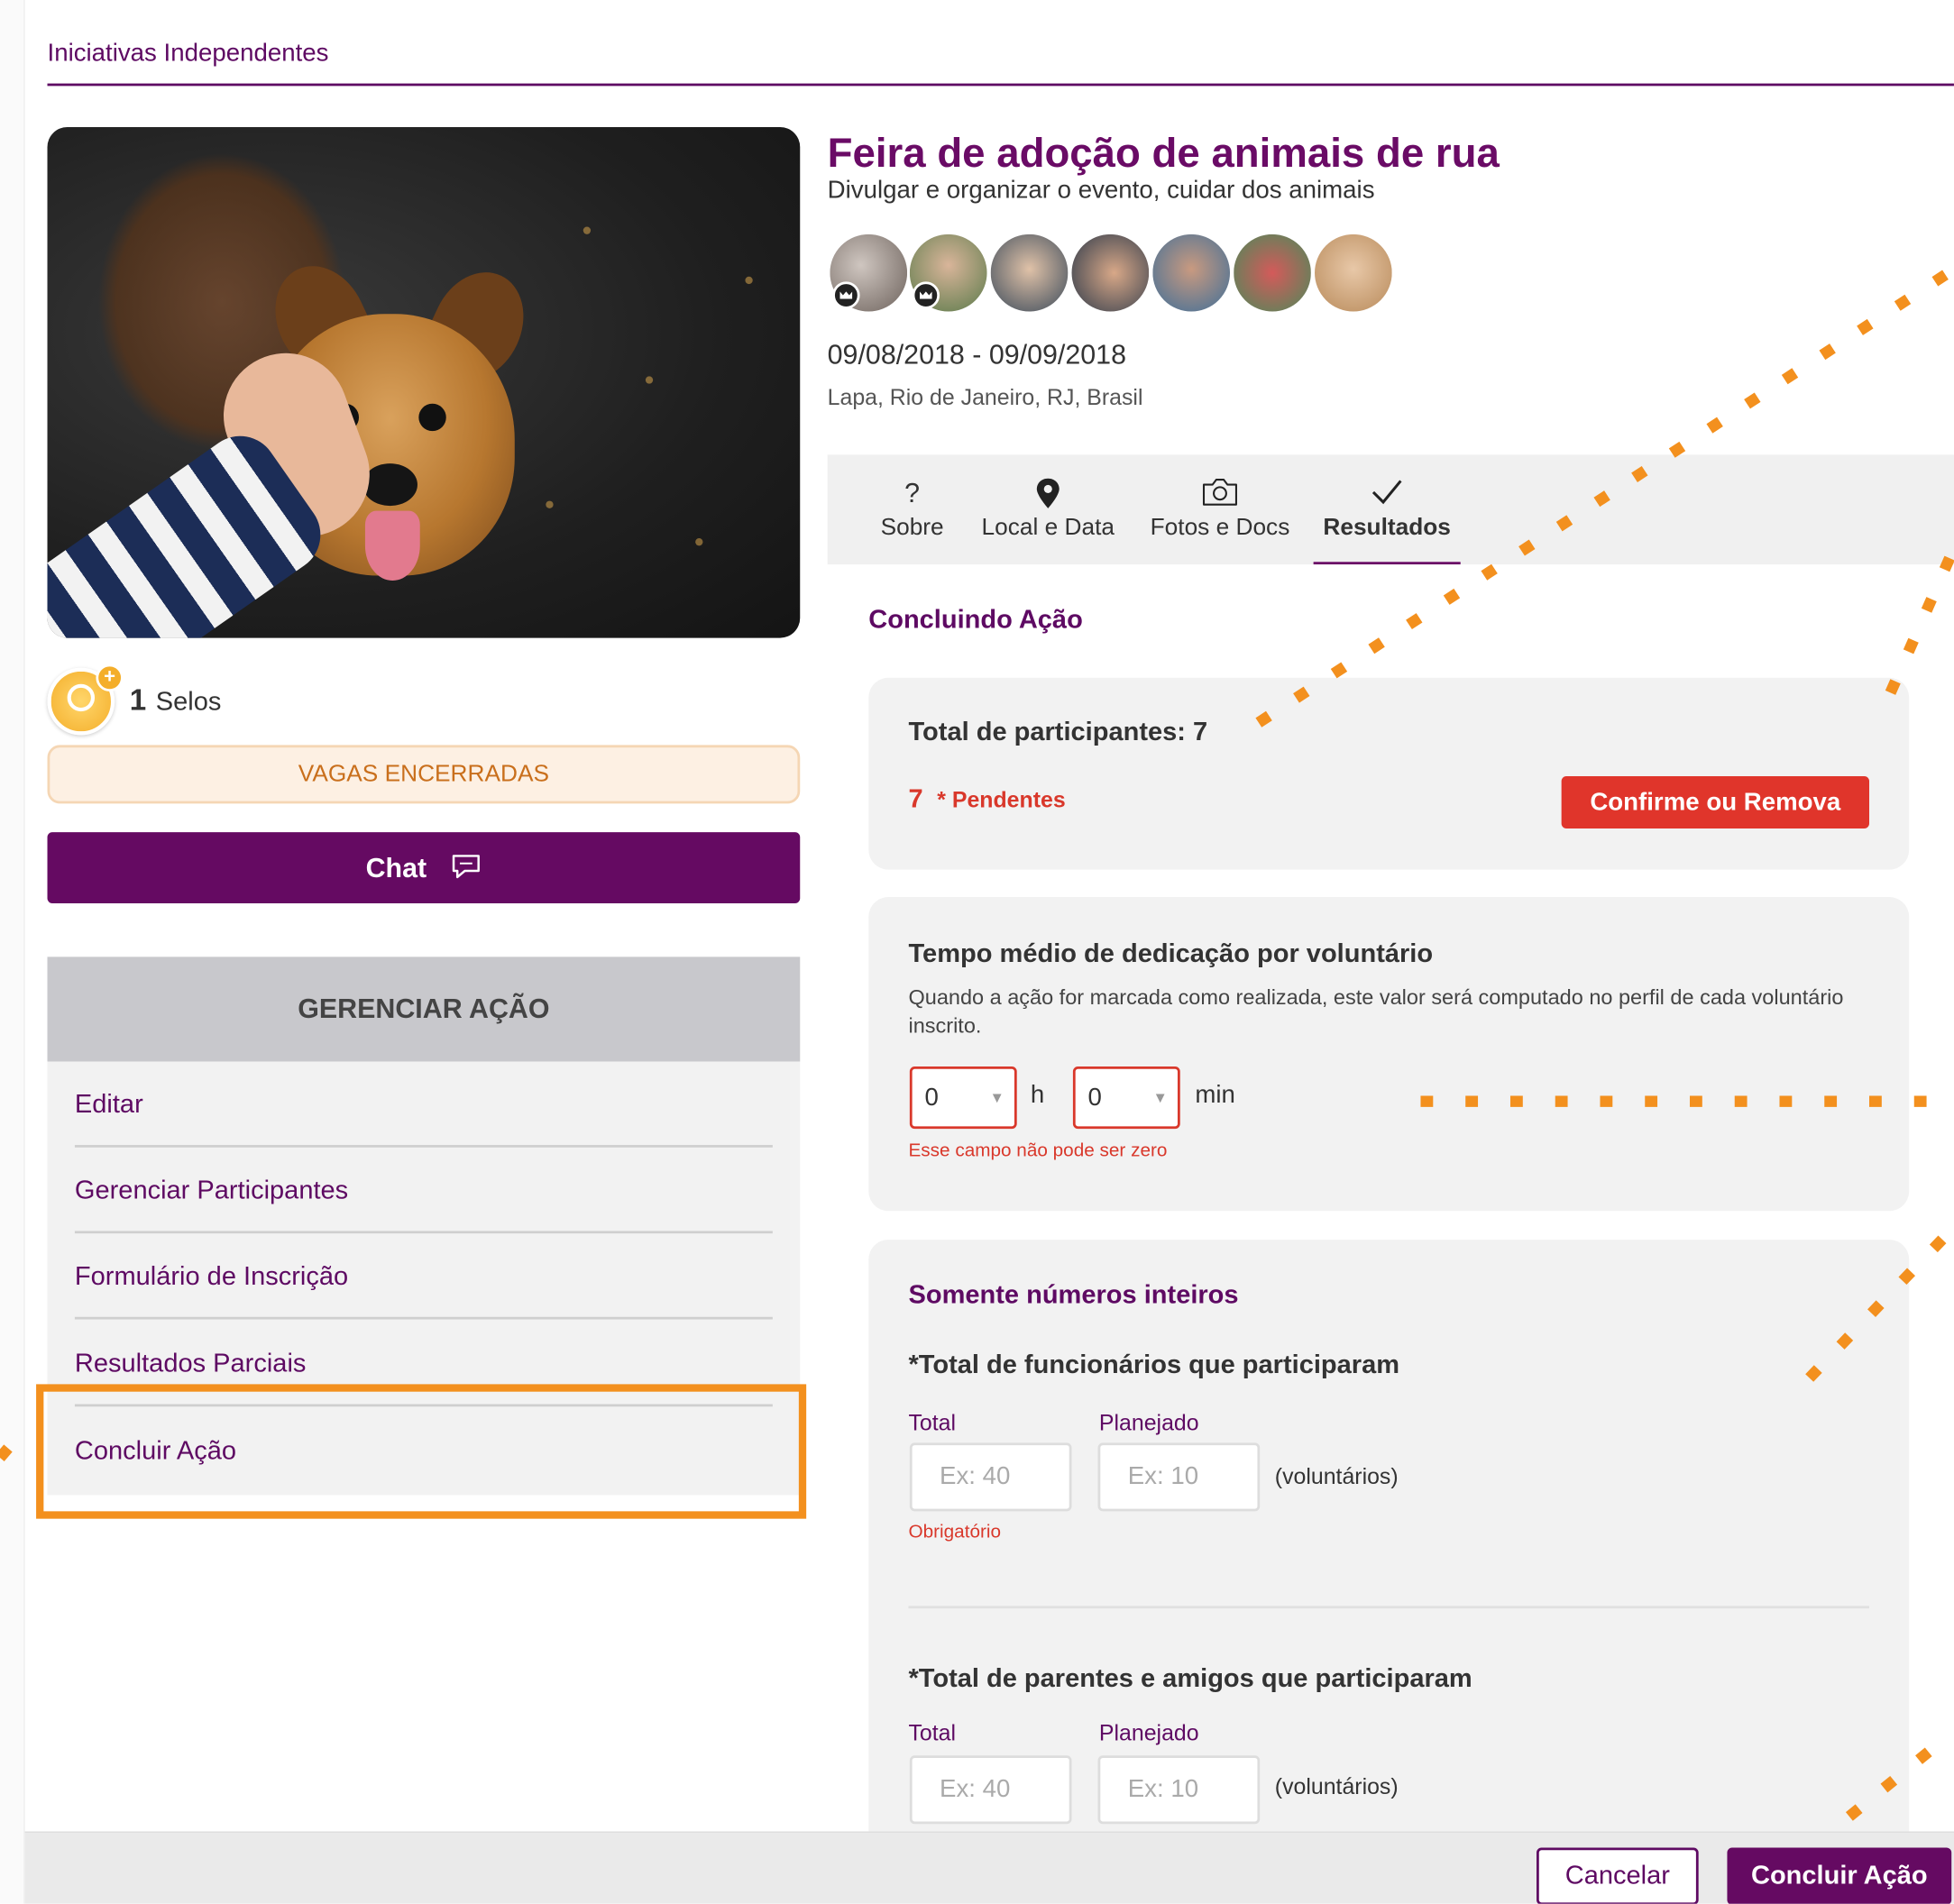 The width and height of the screenshot is (1954, 1904). Describe the element at coordinates (931, 1098) in the screenshot. I see `hours-value: 0` at that location.